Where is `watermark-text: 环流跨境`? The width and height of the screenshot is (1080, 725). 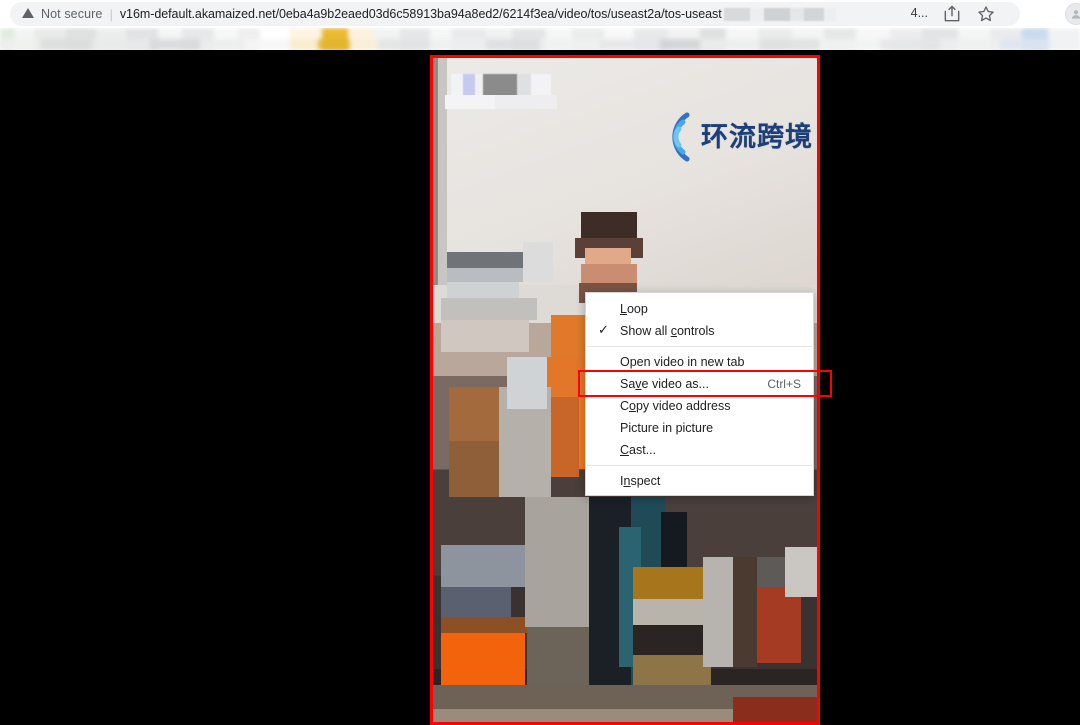 watermark-text: 环流跨境 is located at coordinates (757, 137).